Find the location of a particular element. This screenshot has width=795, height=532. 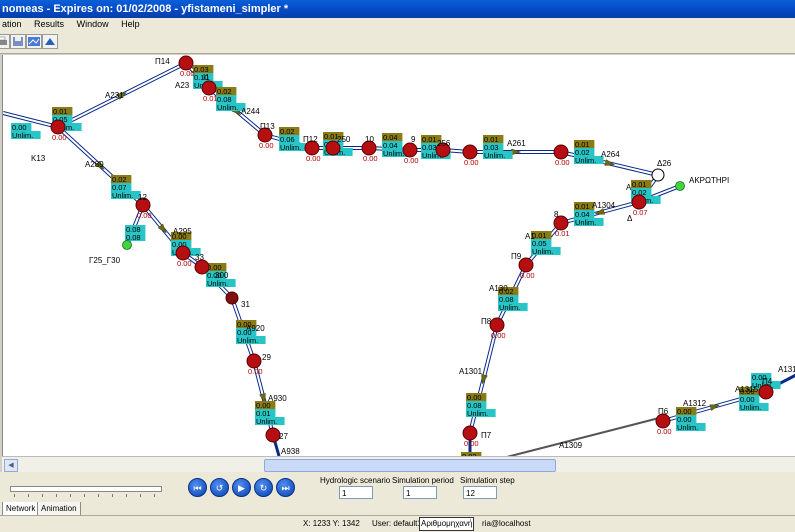

view-tabs: Network Animation is located at coordinates (397, 509).